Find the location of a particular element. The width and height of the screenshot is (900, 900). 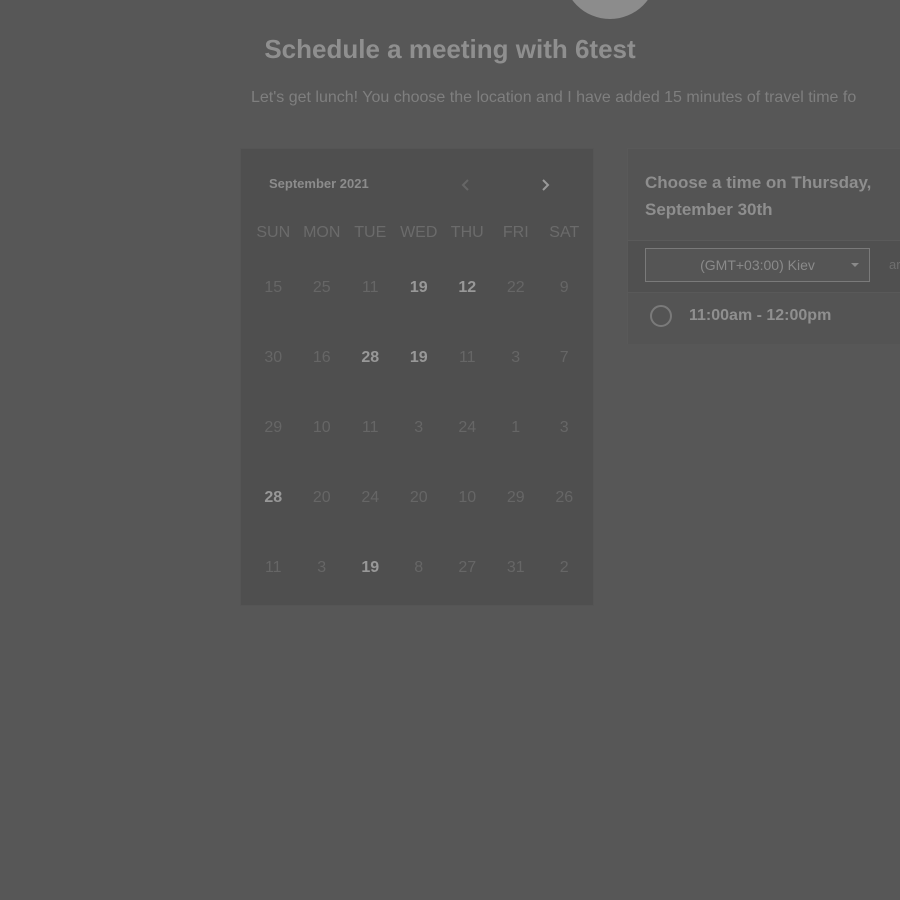

calendar-day: 1 is located at coordinates (516, 427).